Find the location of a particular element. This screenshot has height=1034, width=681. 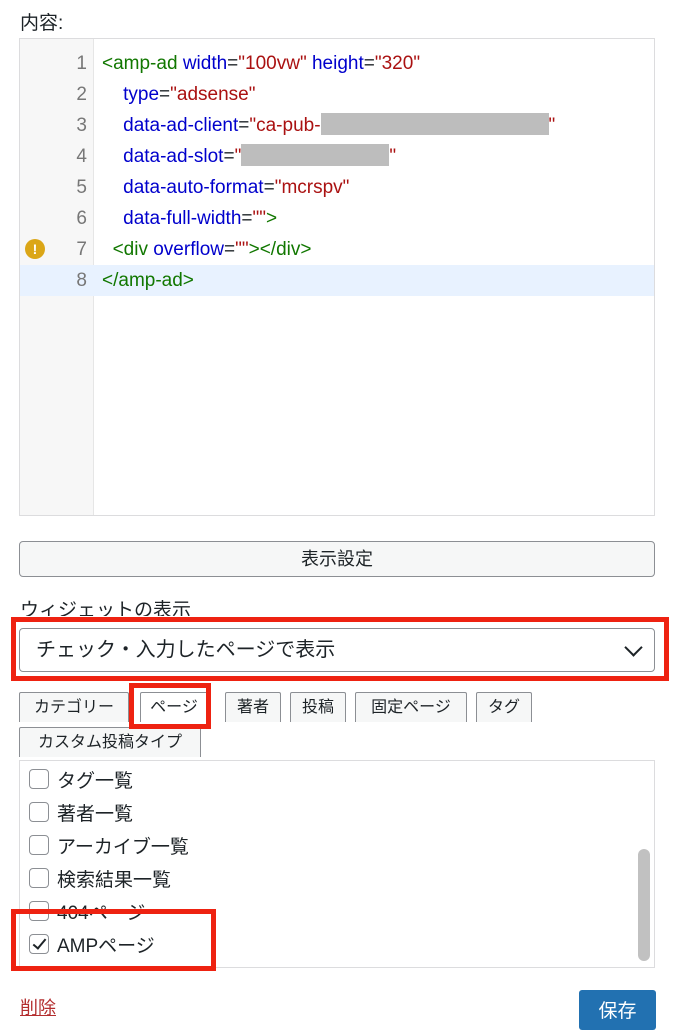

line-number: 5 is located at coordinates (81, 187).